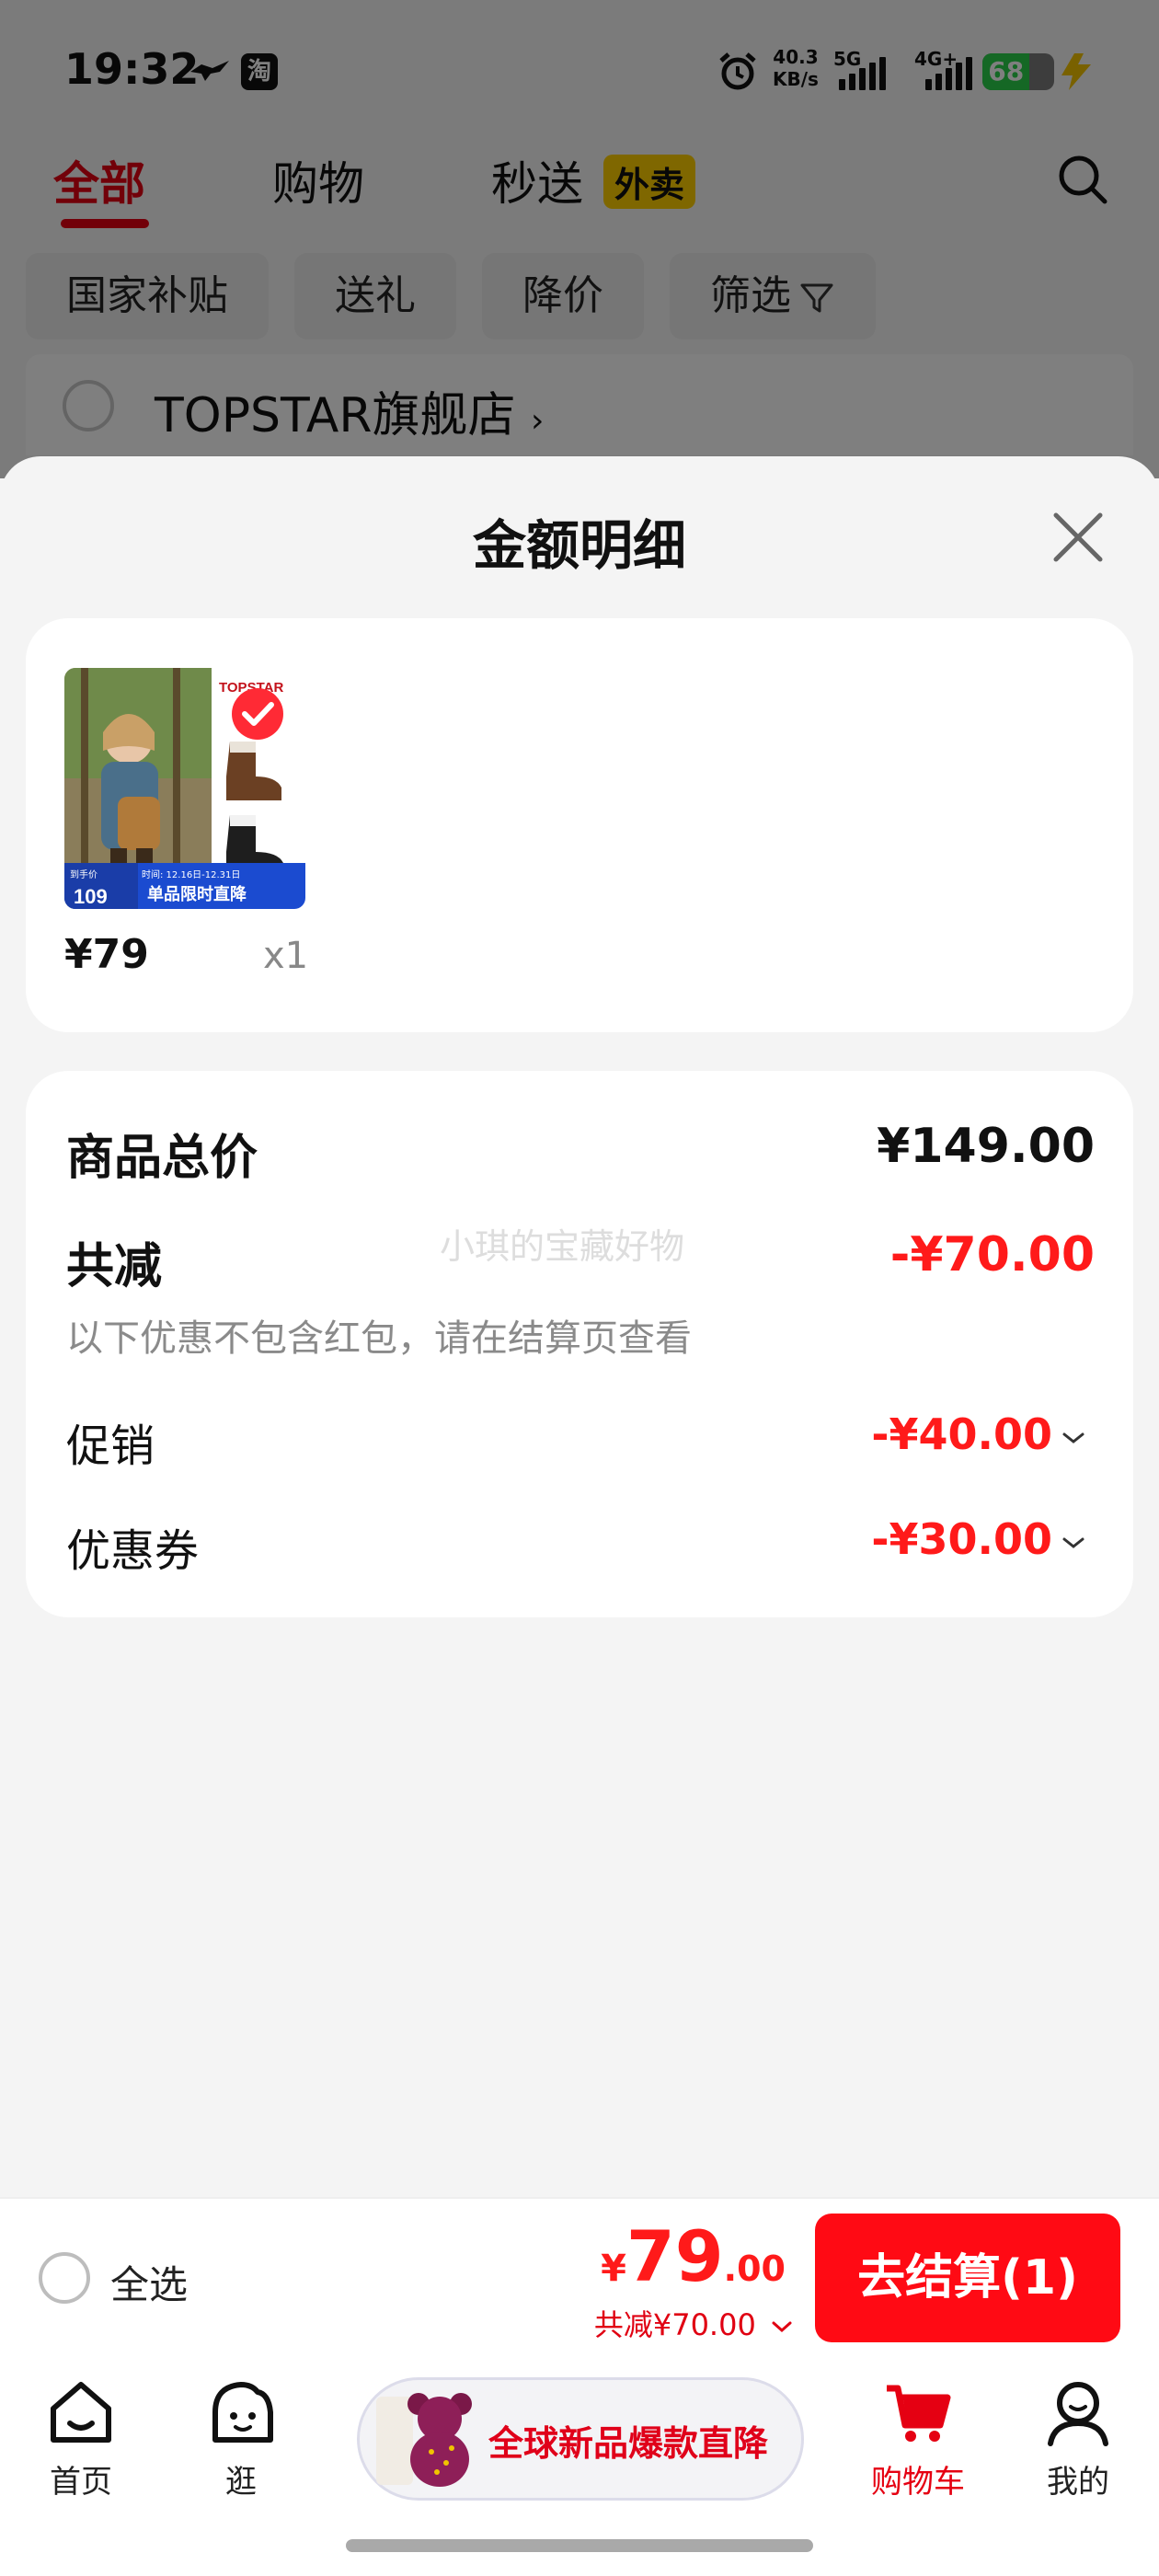 The image size is (1159, 2576). I want to click on item-price: ¥79, so click(106, 954).